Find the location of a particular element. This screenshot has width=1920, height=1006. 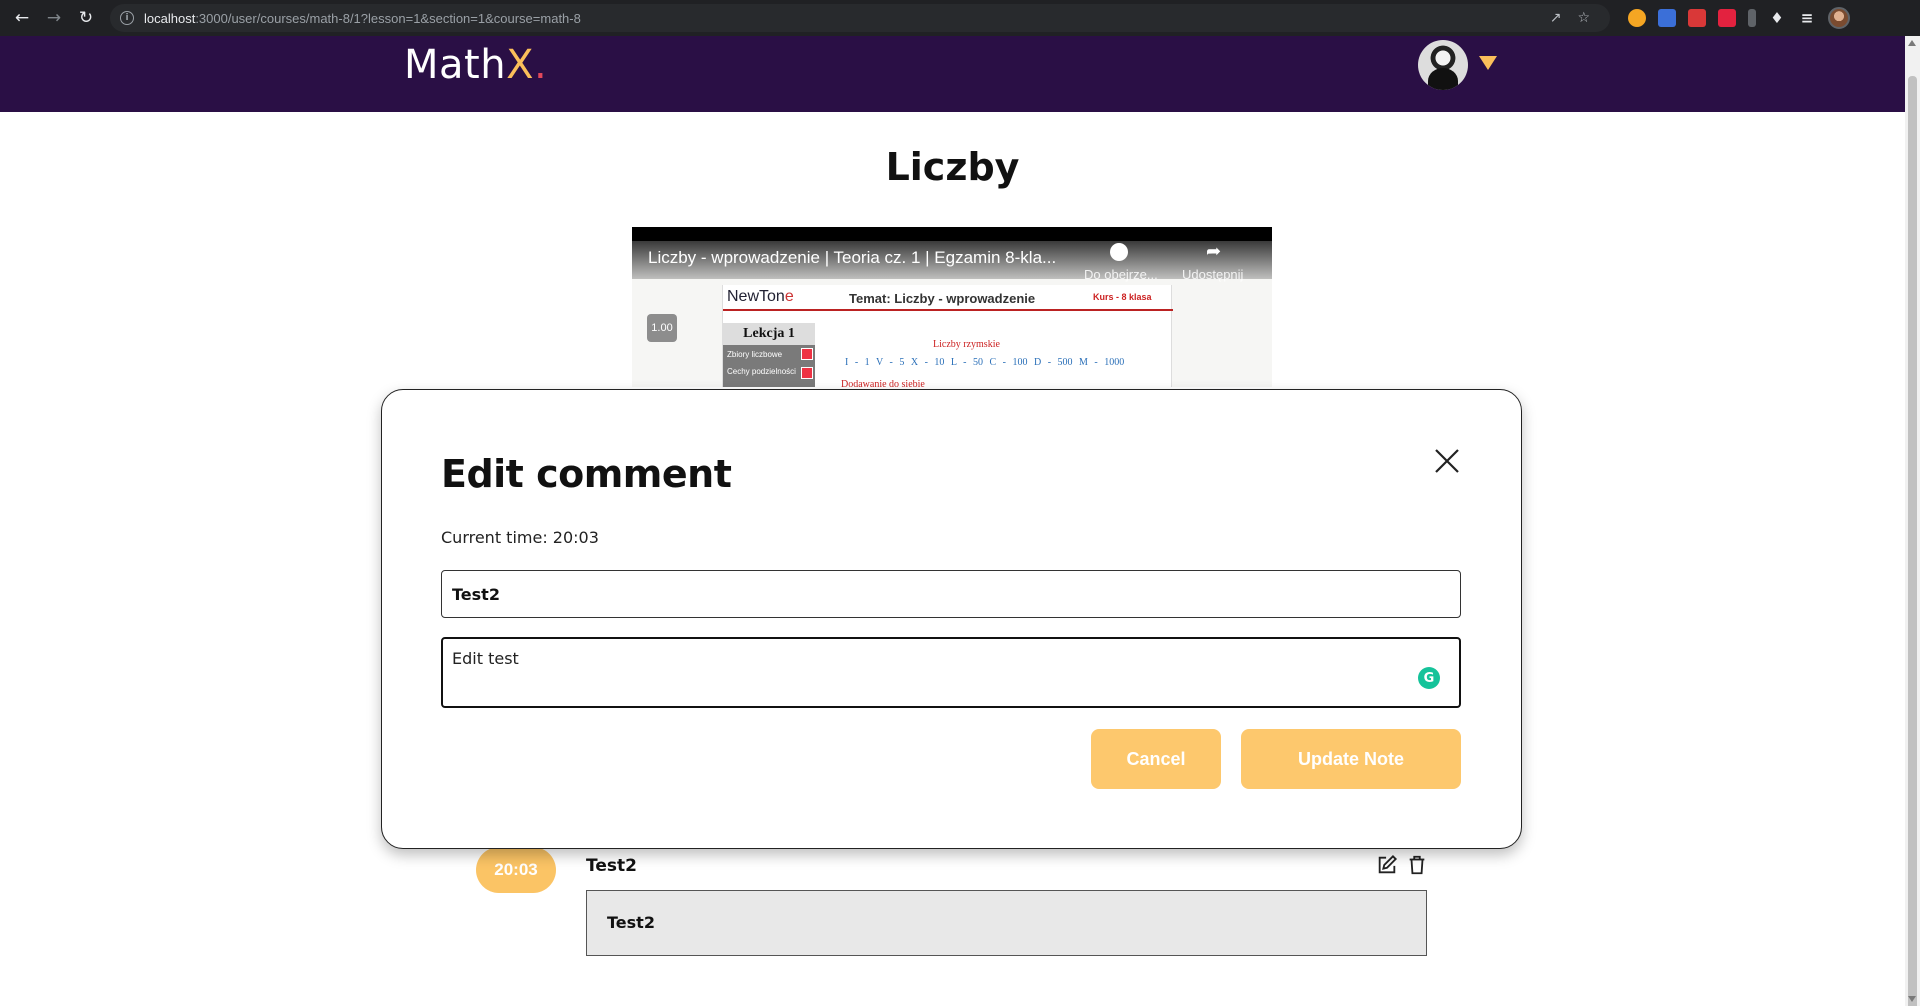

scroll-up-icon is located at coordinates (1912, 43).